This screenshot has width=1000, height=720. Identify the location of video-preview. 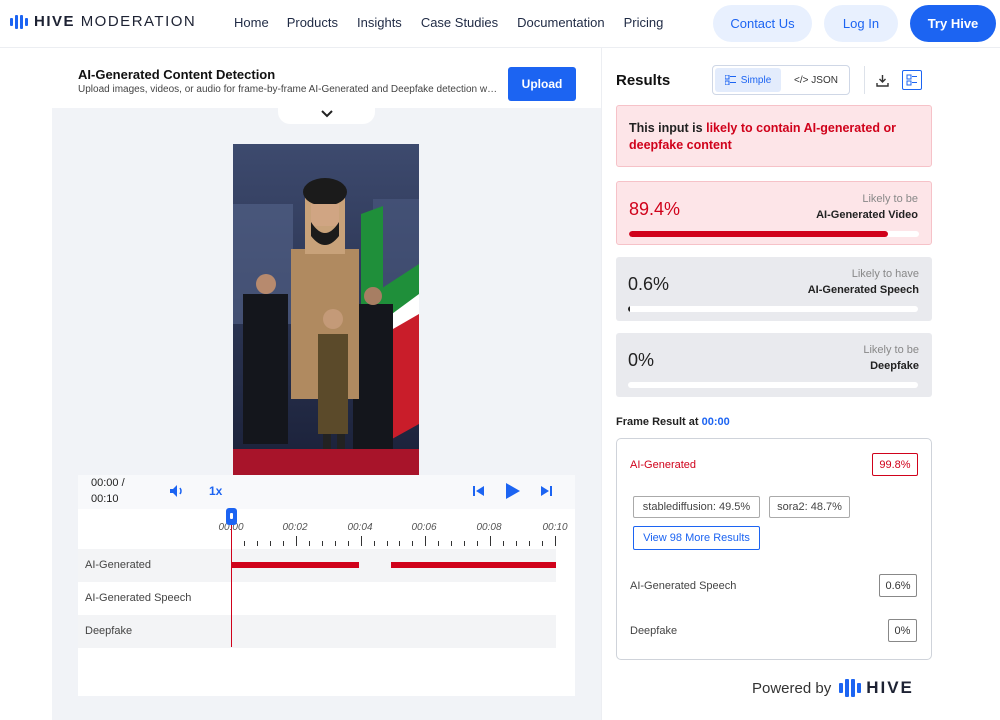
(326, 309).